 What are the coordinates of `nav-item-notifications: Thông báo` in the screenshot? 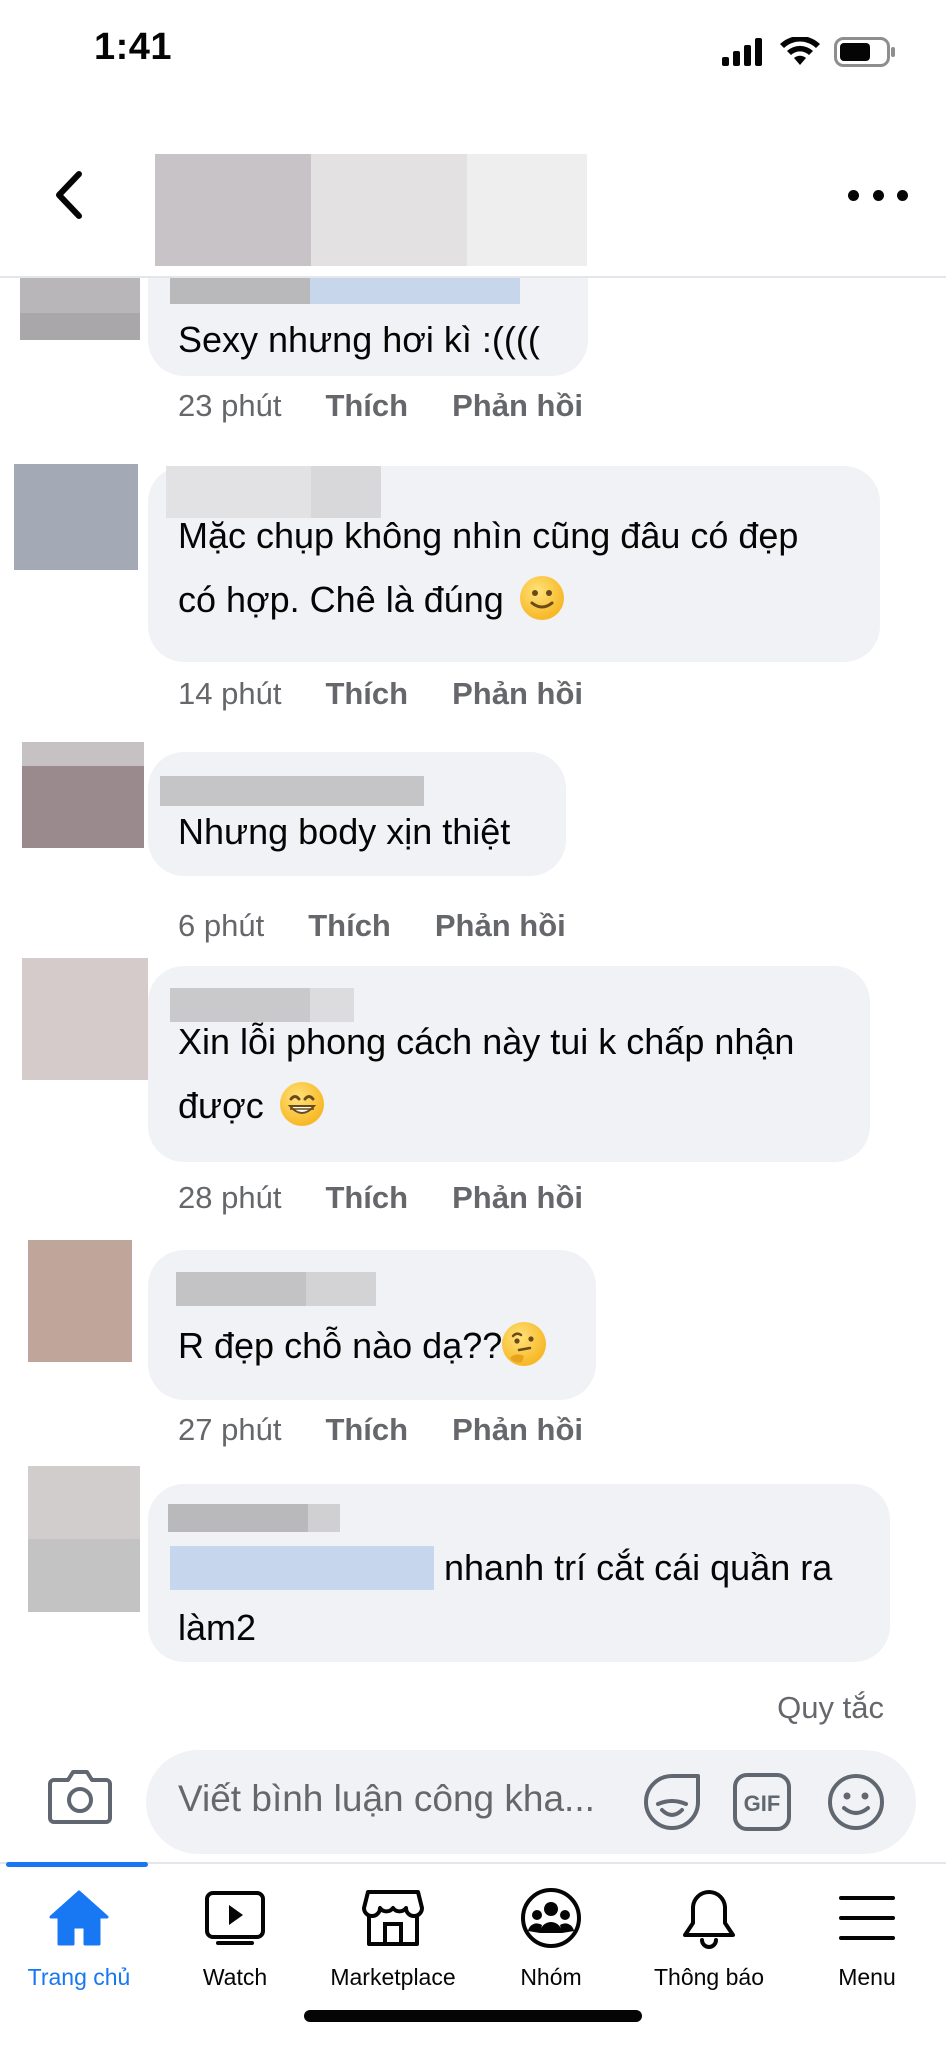 It's located at (709, 1946).